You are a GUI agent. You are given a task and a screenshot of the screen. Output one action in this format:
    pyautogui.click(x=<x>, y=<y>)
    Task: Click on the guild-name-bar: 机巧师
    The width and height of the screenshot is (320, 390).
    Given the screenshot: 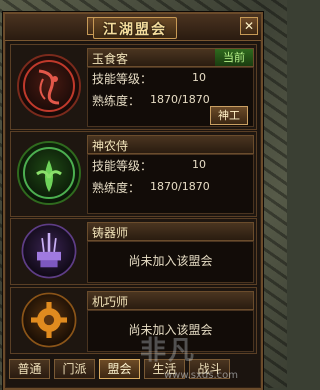 What is the action you would take?
    pyautogui.click(x=170, y=300)
    